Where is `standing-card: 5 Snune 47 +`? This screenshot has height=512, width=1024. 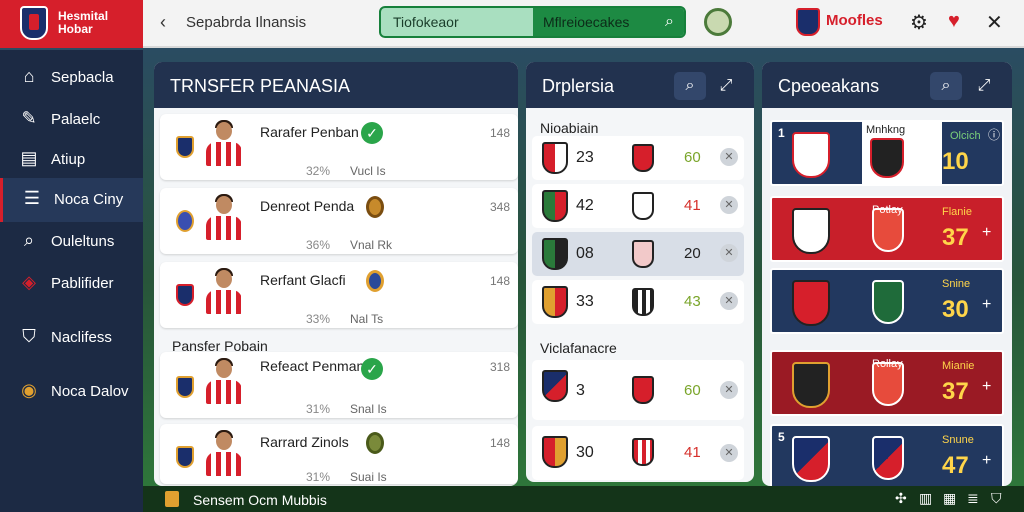 standing-card: 5 Snune 47 + is located at coordinates (887, 455).